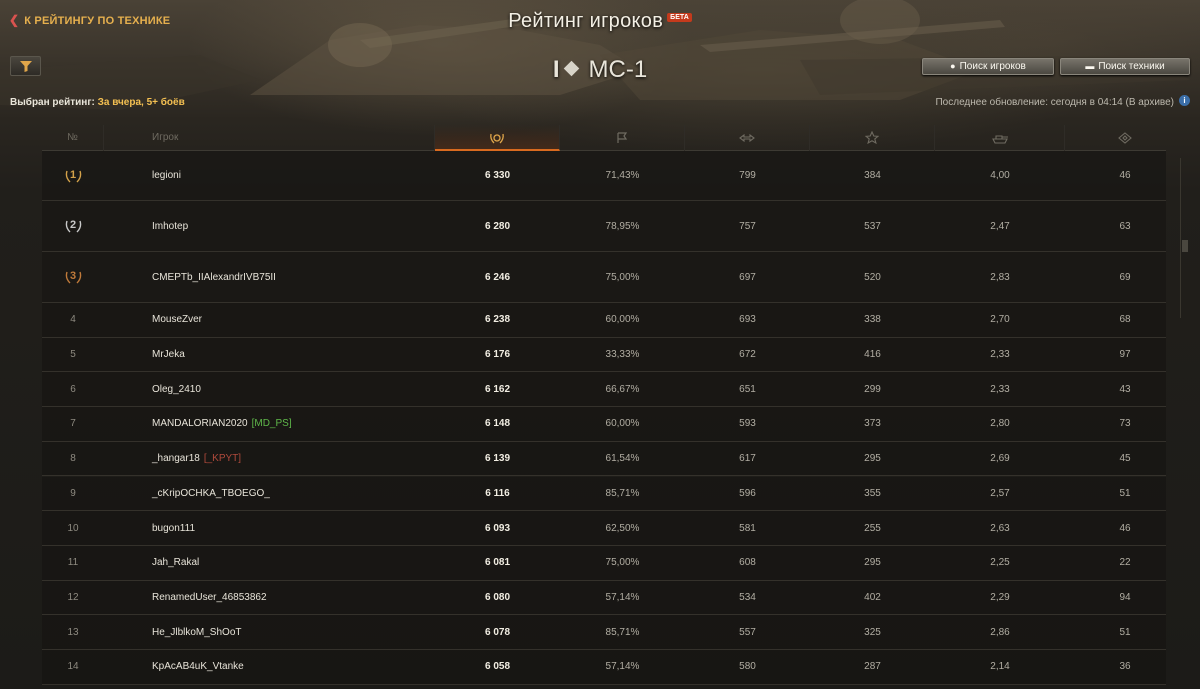  I want to click on experience-value: 402, so click(872, 597).